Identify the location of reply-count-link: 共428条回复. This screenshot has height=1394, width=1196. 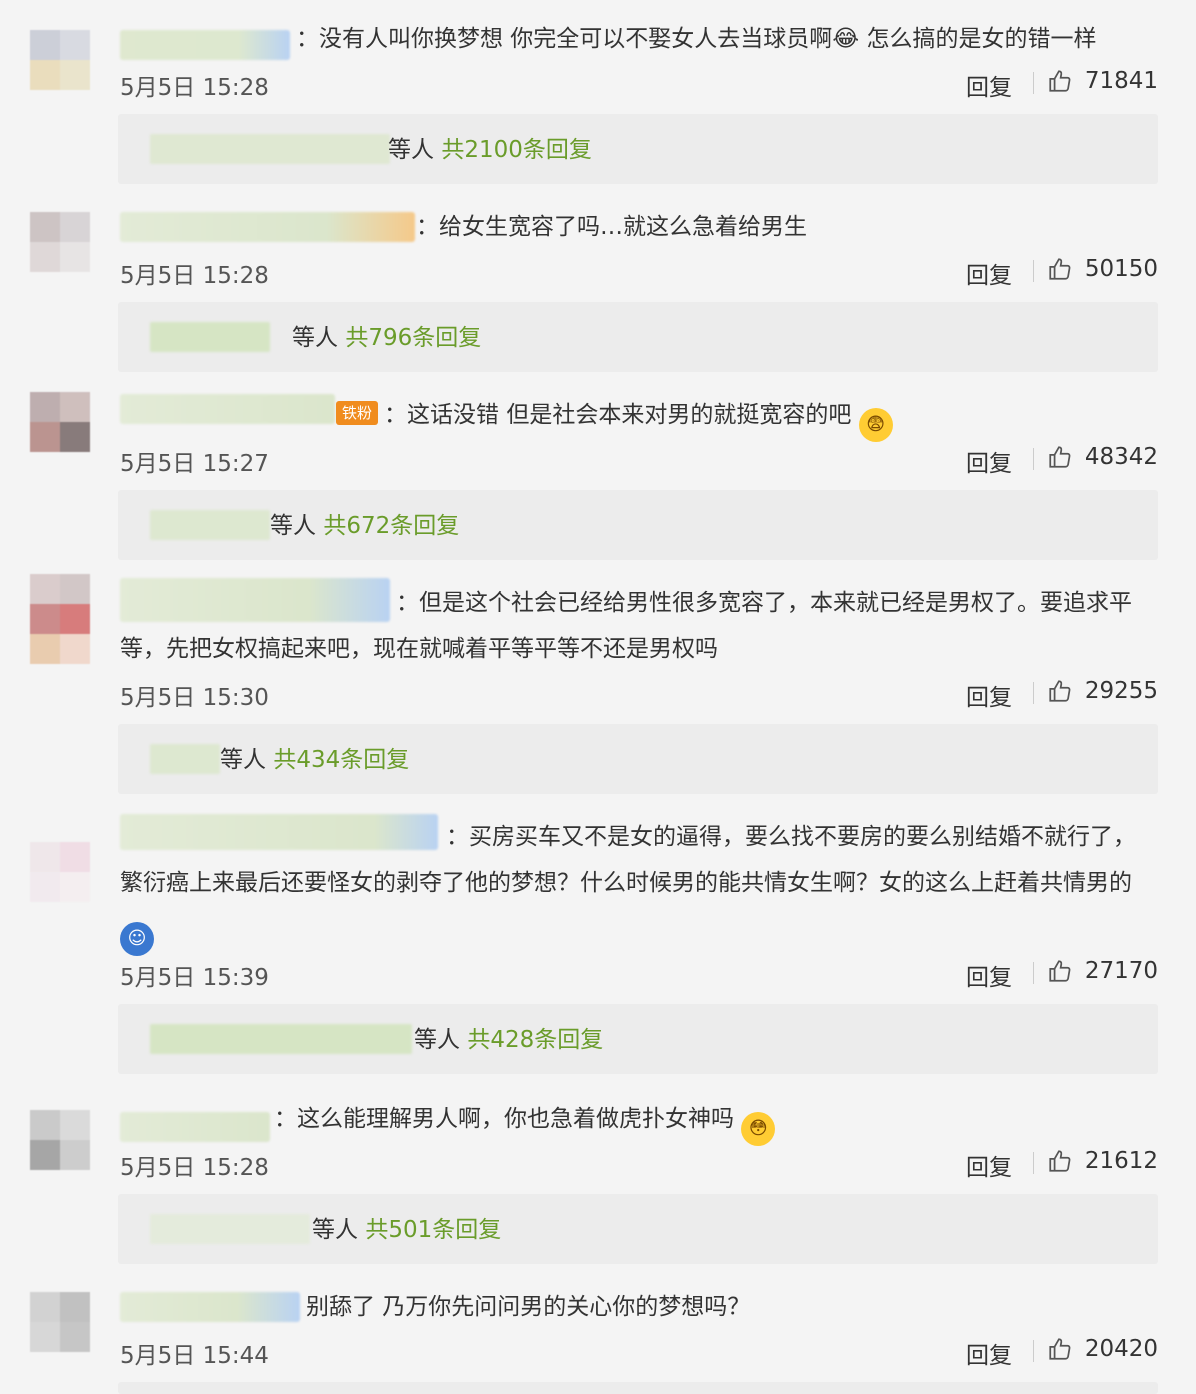
(535, 1040).